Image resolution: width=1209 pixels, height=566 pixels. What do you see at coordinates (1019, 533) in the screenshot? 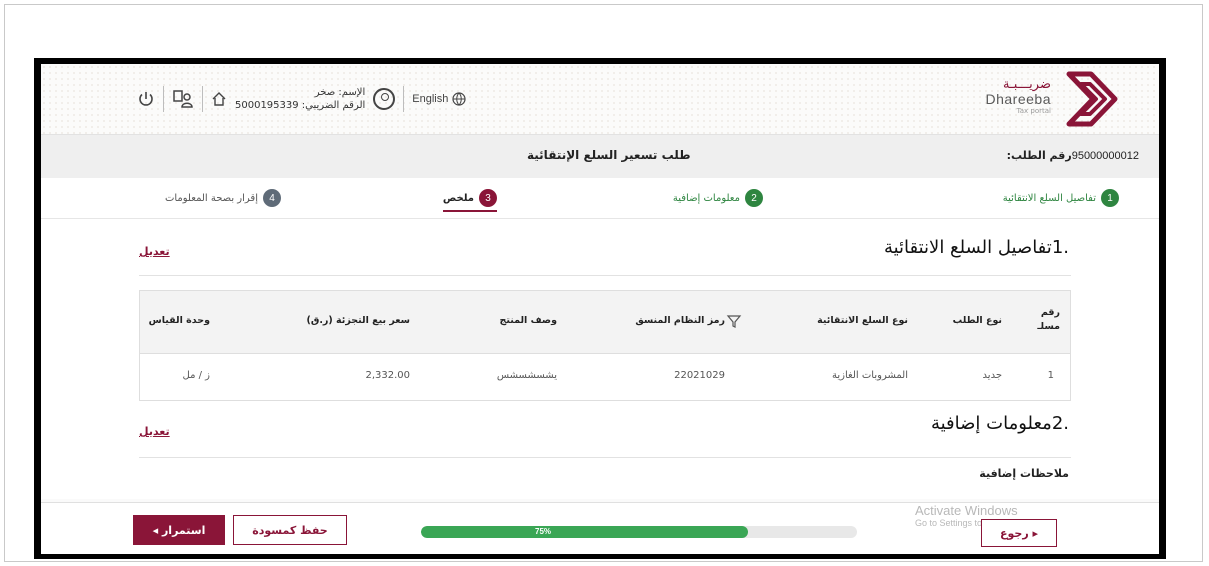
I see `back-button: ▸ رجوع` at bounding box center [1019, 533].